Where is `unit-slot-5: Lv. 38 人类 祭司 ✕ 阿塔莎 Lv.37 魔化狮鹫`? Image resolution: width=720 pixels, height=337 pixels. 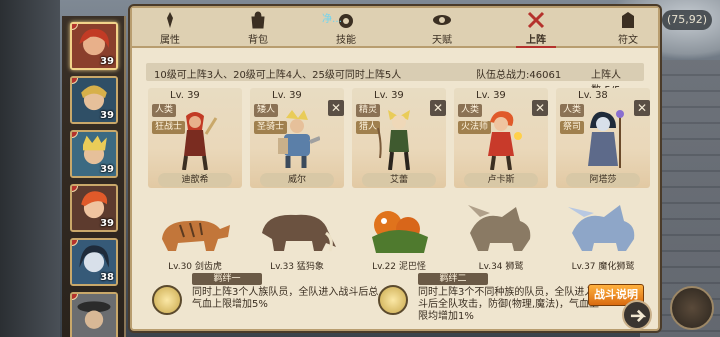 unit-slot-5: Lv. 38 人类 祭司 ✕ 阿塔莎 Lv.37 魔化狮鹫 is located at coordinates (603, 180).